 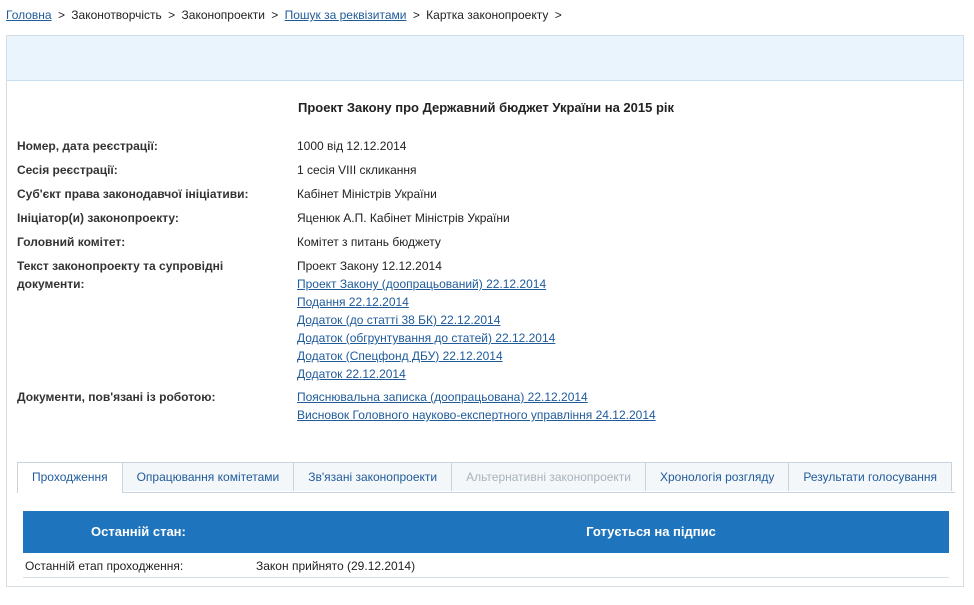 What do you see at coordinates (351, 374) in the screenshot?
I see `doc-link: Додаток 22.12.2014` at bounding box center [351, 374].